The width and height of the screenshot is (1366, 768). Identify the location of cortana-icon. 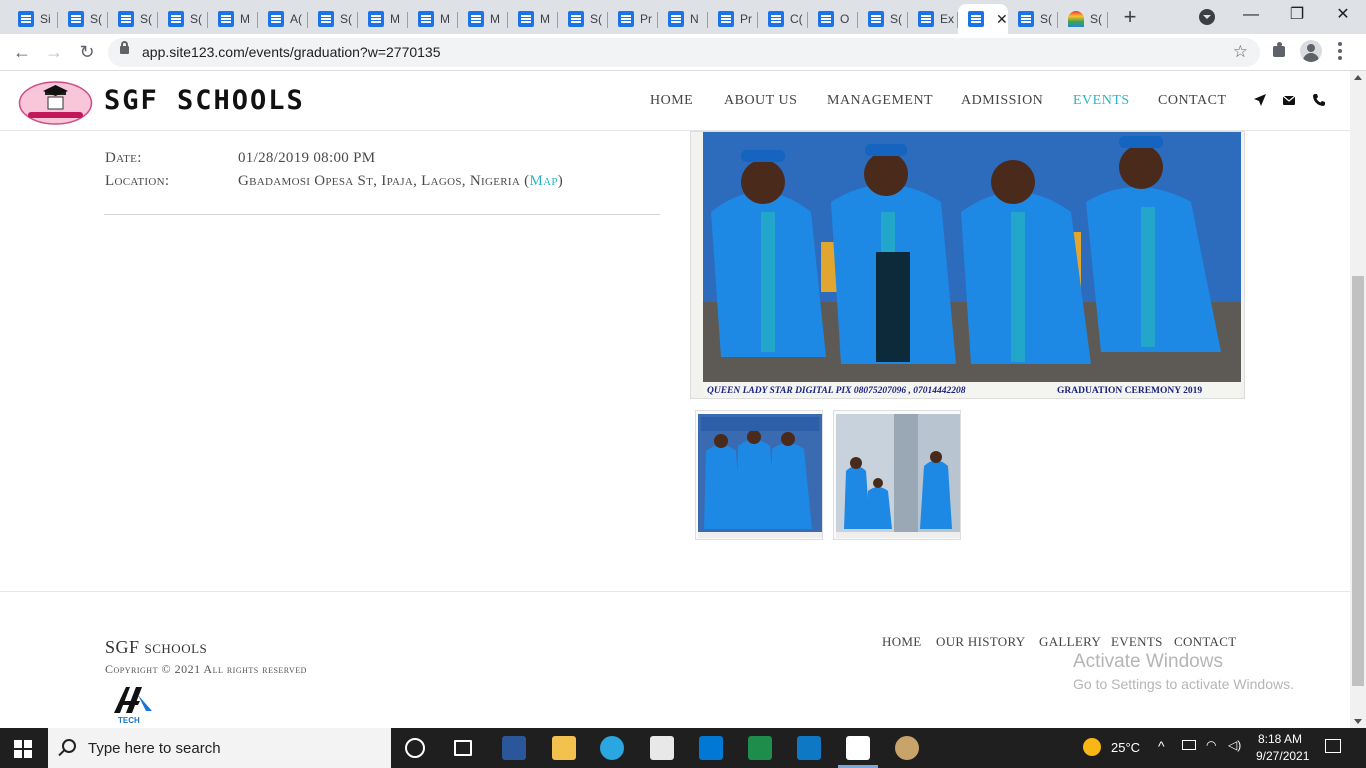
(415, 748).